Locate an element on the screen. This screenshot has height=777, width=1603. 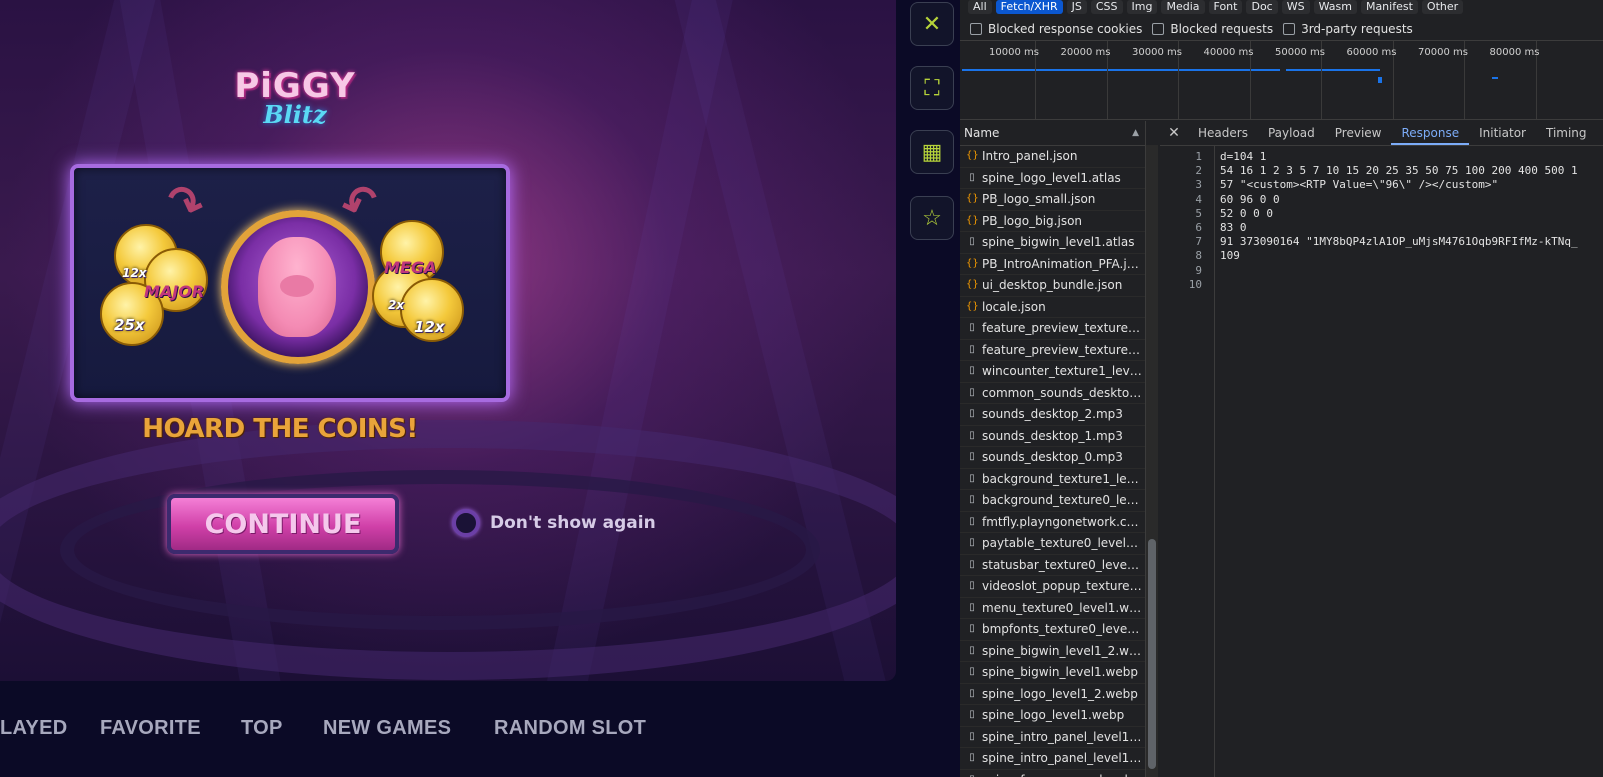
request-name: PB_IntroAnimation_PFA.json is located at coordinates (1062, 263).